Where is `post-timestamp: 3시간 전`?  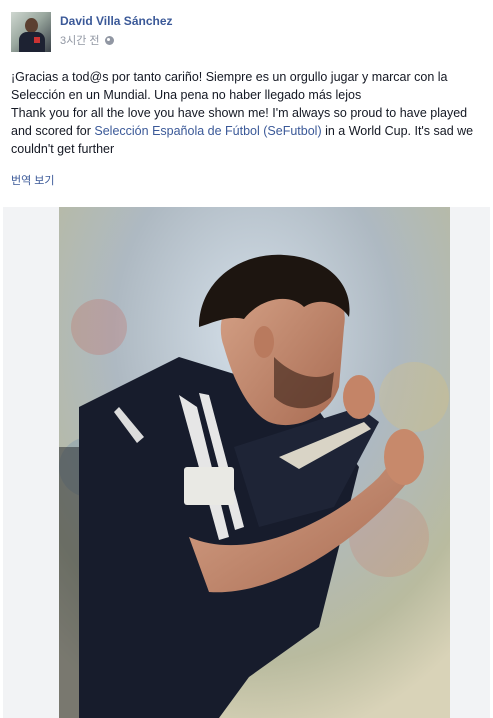 post-timestamp: 3시간 전 is located at coordinates (80, 40).